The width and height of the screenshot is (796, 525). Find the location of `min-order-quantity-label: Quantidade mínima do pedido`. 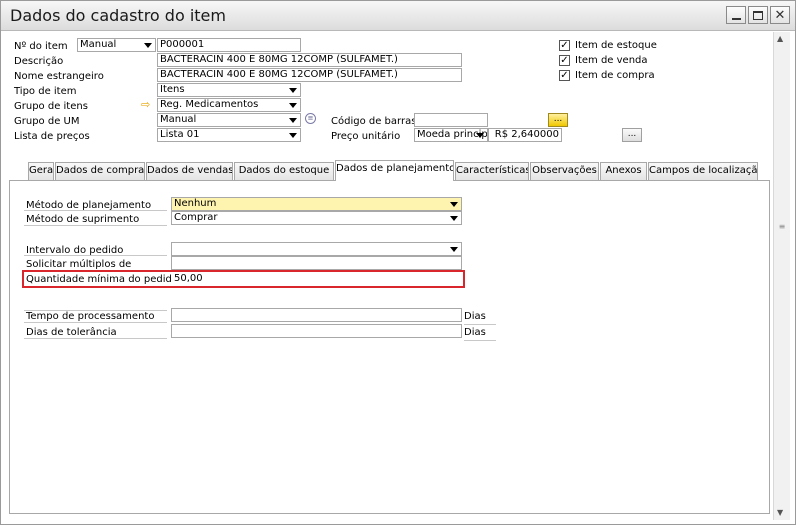

min-order-quantity-label: Quantidade mínima do pedido is located at coordinates (102, 279).